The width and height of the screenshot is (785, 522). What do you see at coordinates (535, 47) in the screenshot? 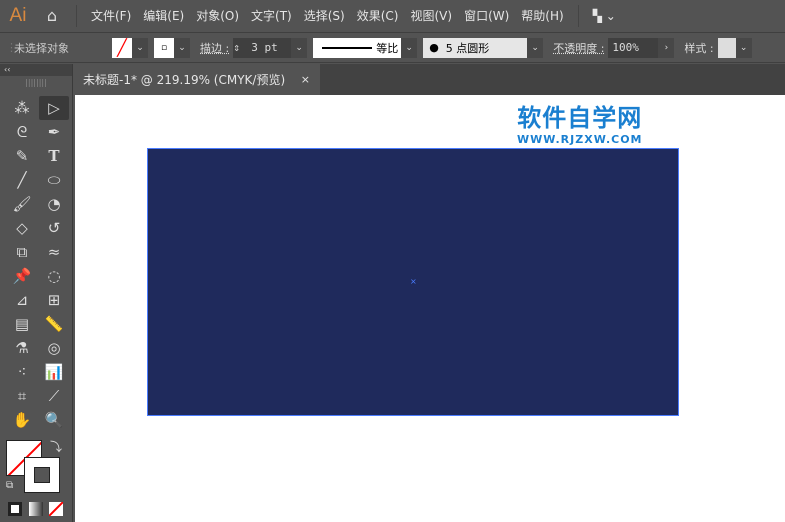
I see `brush-dropdown: ⌄` at bounding box center [535, 47].